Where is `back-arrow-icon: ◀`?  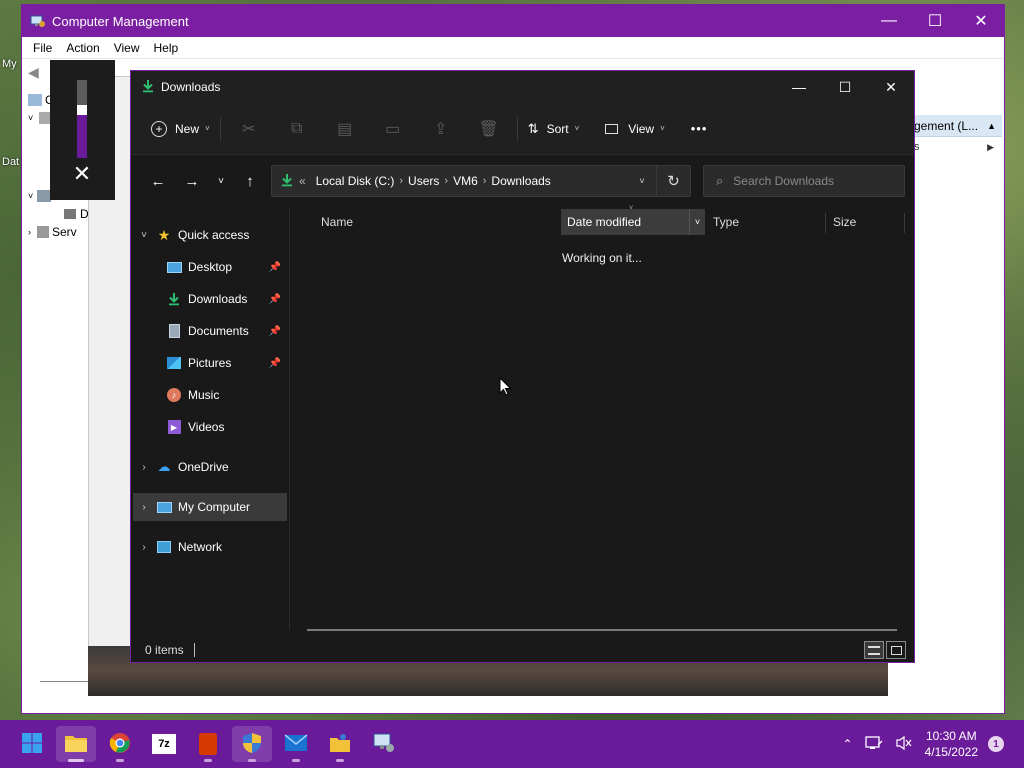 back-arrow-icon: ◀ is located at coordinates (33, 72).